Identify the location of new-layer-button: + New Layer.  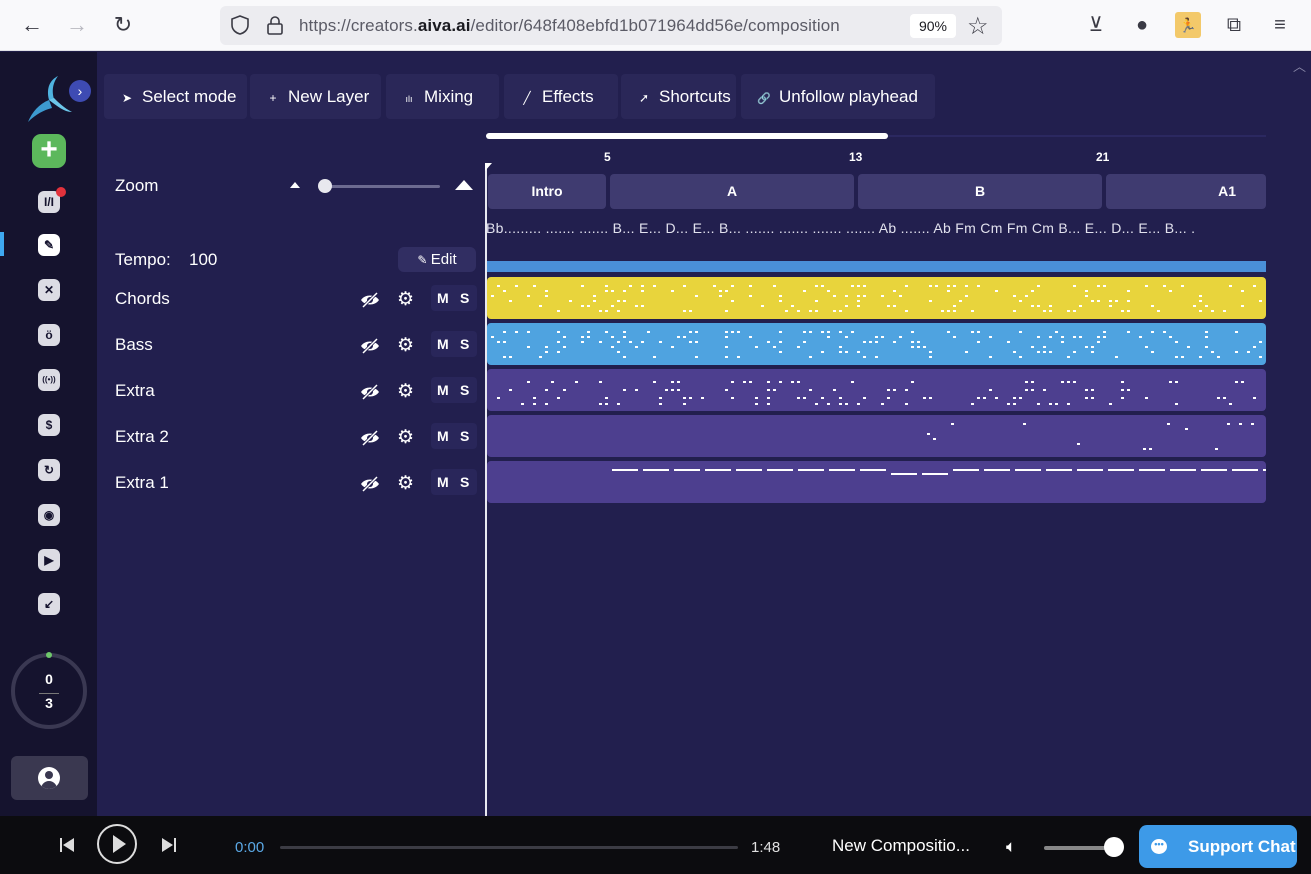
(315, 96).